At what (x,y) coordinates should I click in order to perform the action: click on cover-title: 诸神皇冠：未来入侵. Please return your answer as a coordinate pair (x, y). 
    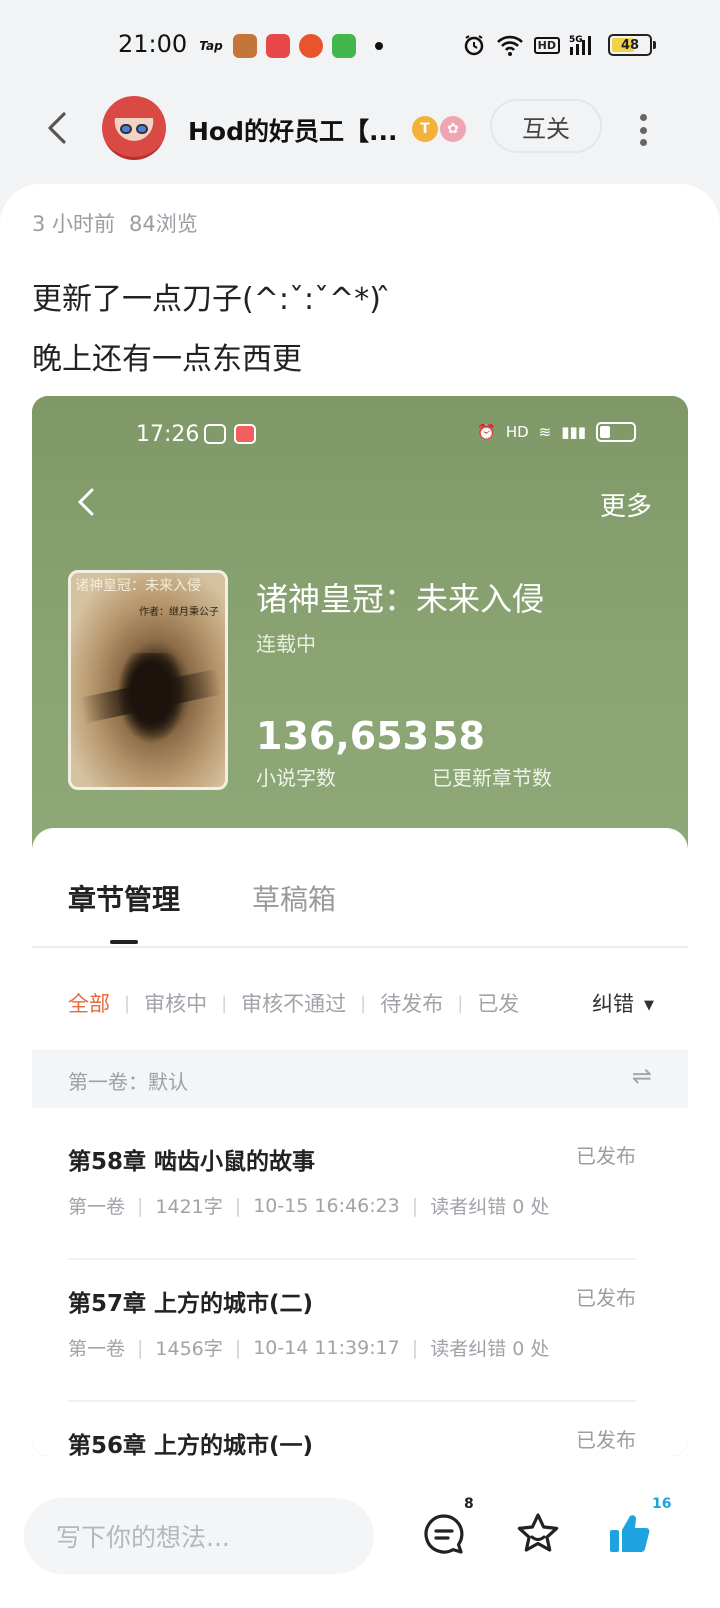
    Looking at the image, I should click on (138, 586).